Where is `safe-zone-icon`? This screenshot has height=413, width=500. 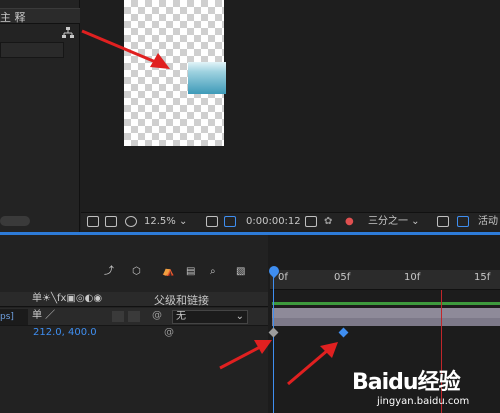
safe-zone-icon is located at coordinates (230, 221).